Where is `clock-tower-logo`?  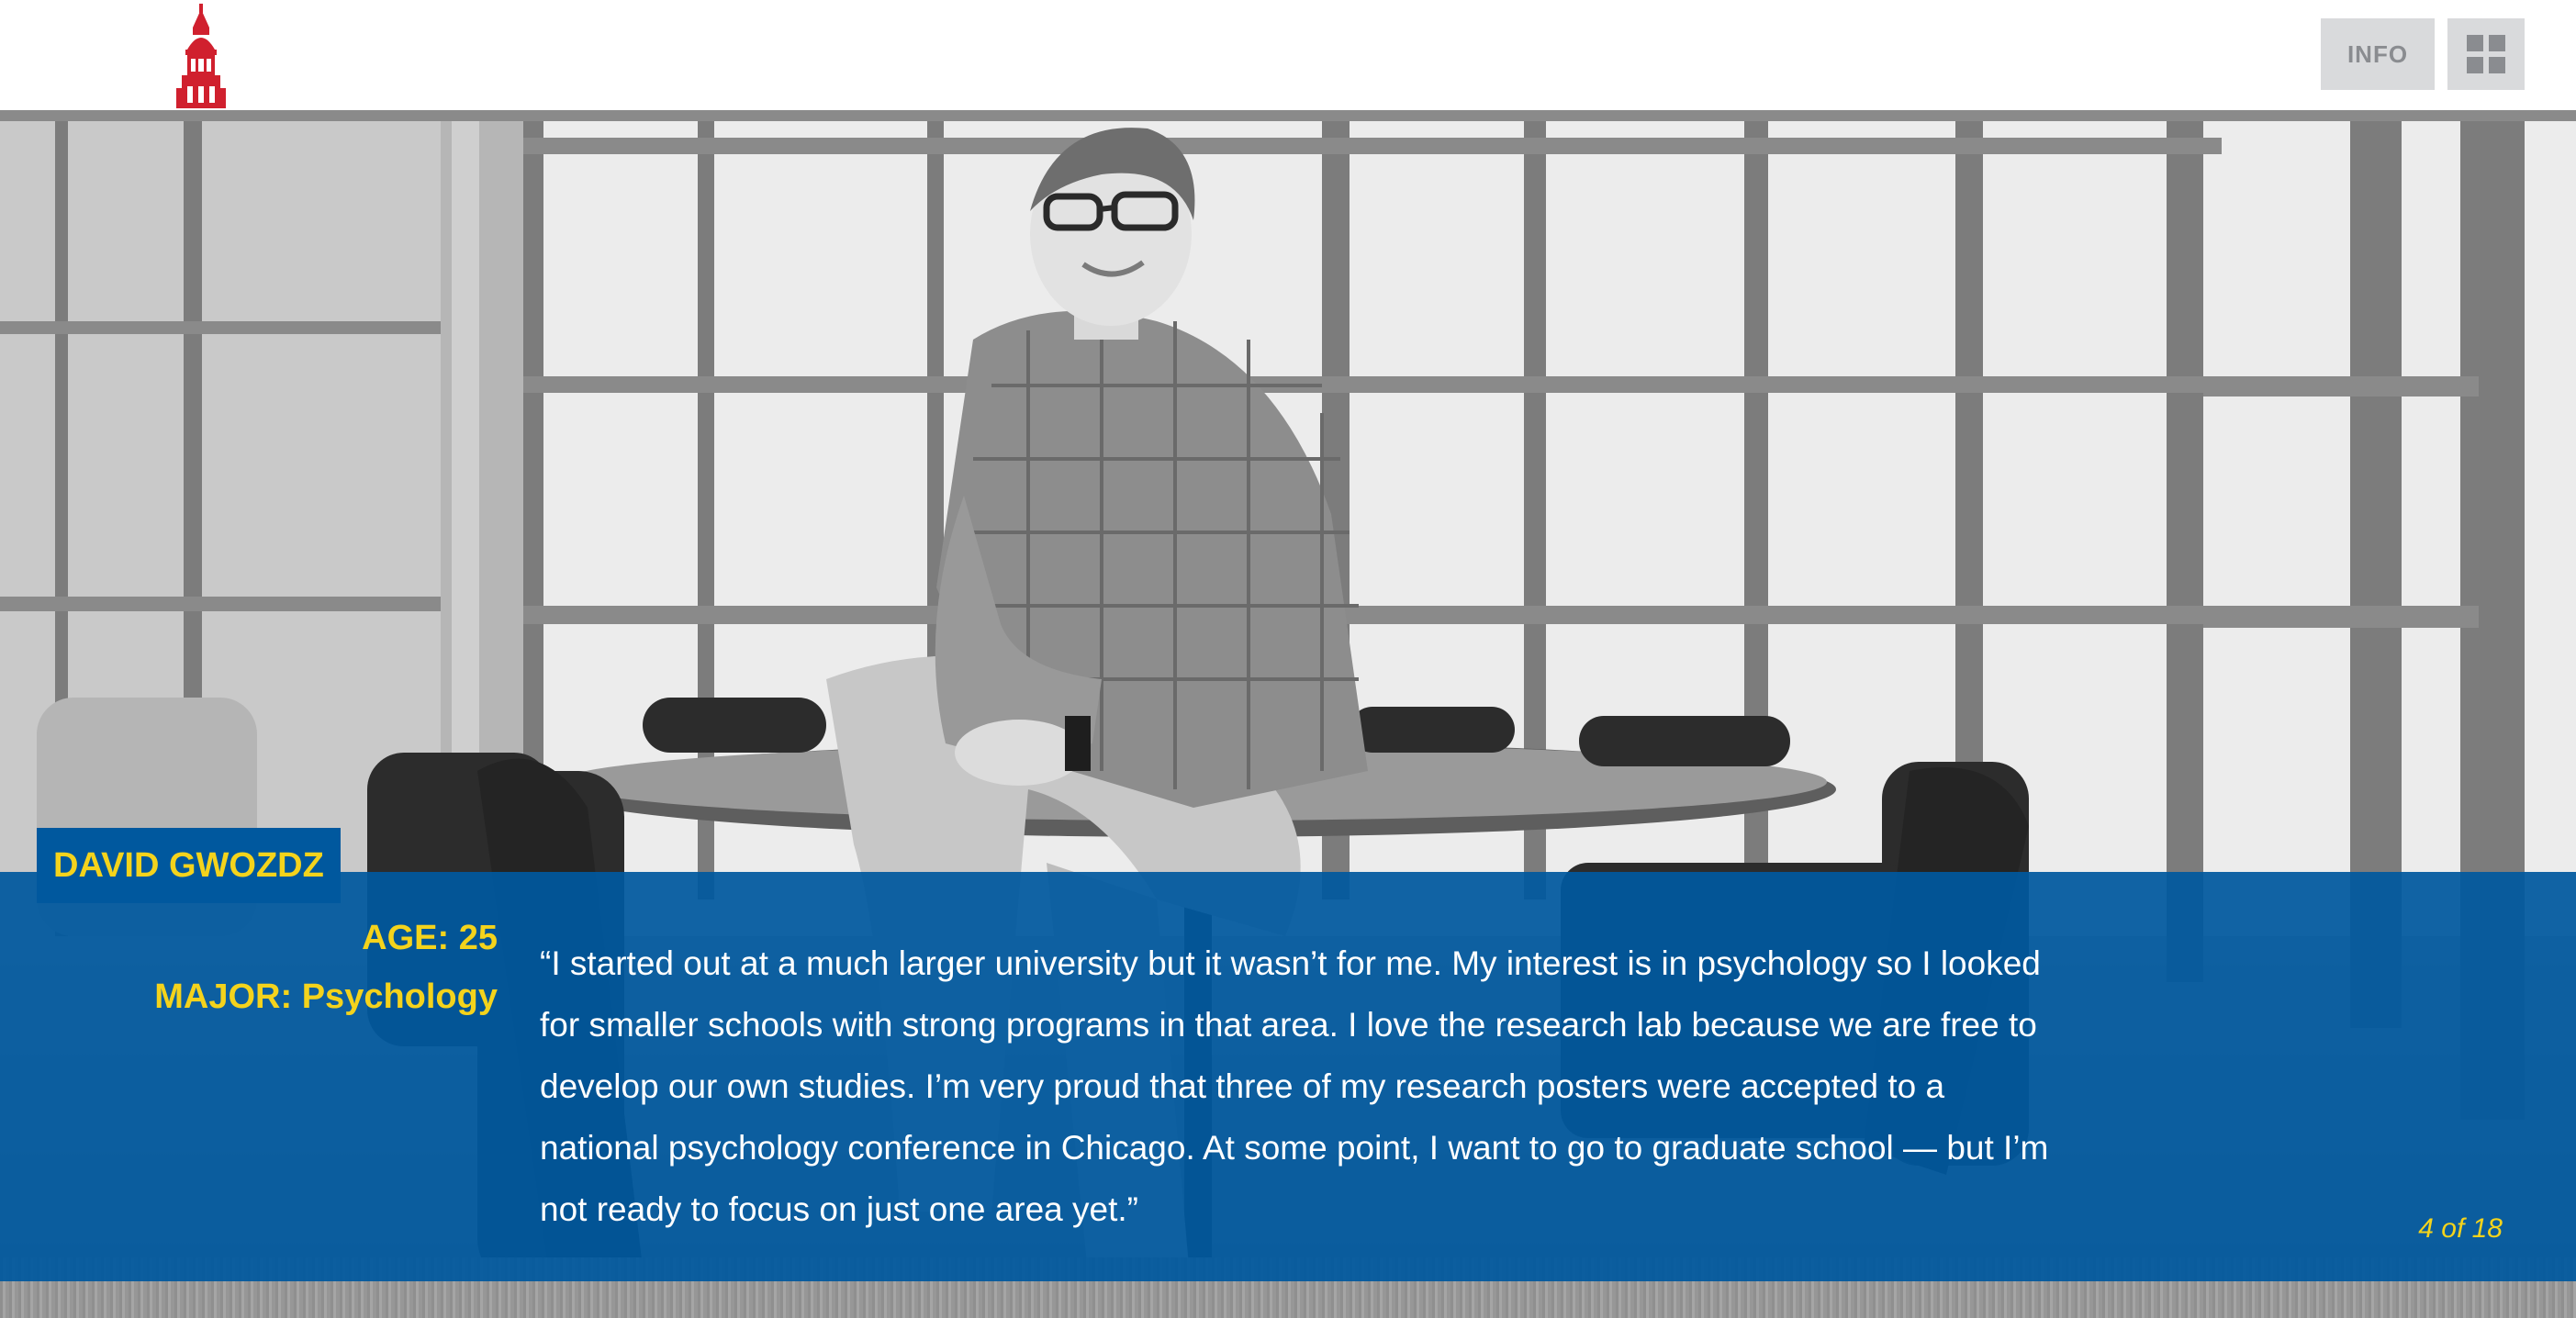 clock-tower-logo is located at coordinates (201, 56).